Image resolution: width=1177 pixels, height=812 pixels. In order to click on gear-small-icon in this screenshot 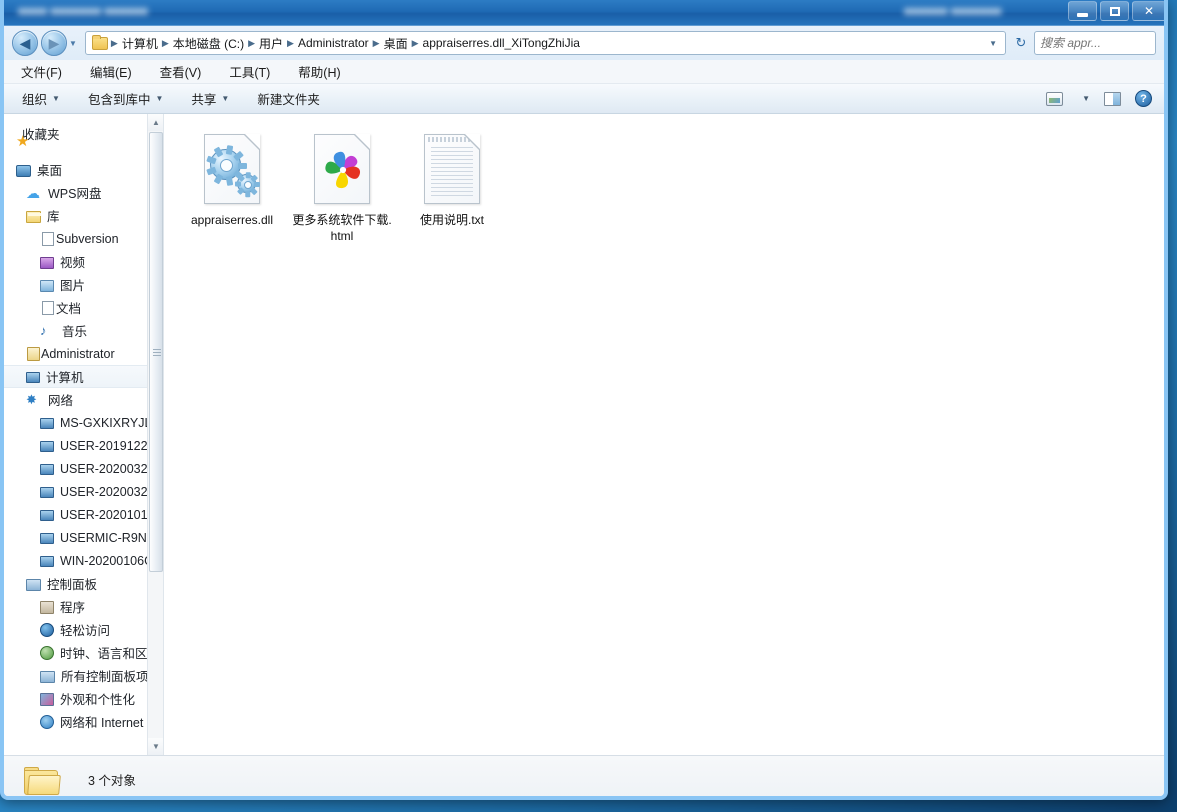, I will do `click(247, 184)`.